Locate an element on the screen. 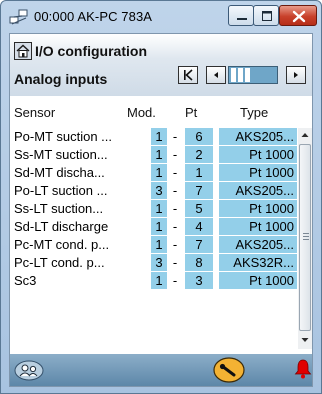  minimize-icon is located at coordinates (242, 19).